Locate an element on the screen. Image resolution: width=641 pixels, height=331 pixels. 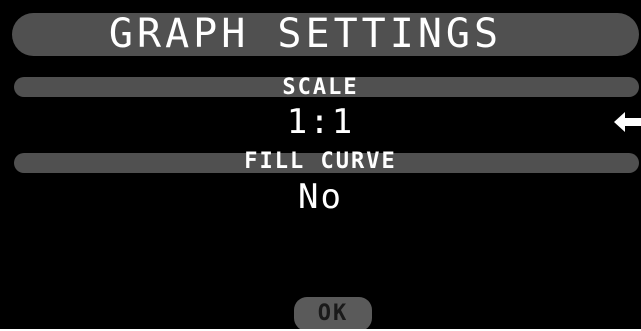
setting-value-fill-curve: No is located at coordinates (320, 197).